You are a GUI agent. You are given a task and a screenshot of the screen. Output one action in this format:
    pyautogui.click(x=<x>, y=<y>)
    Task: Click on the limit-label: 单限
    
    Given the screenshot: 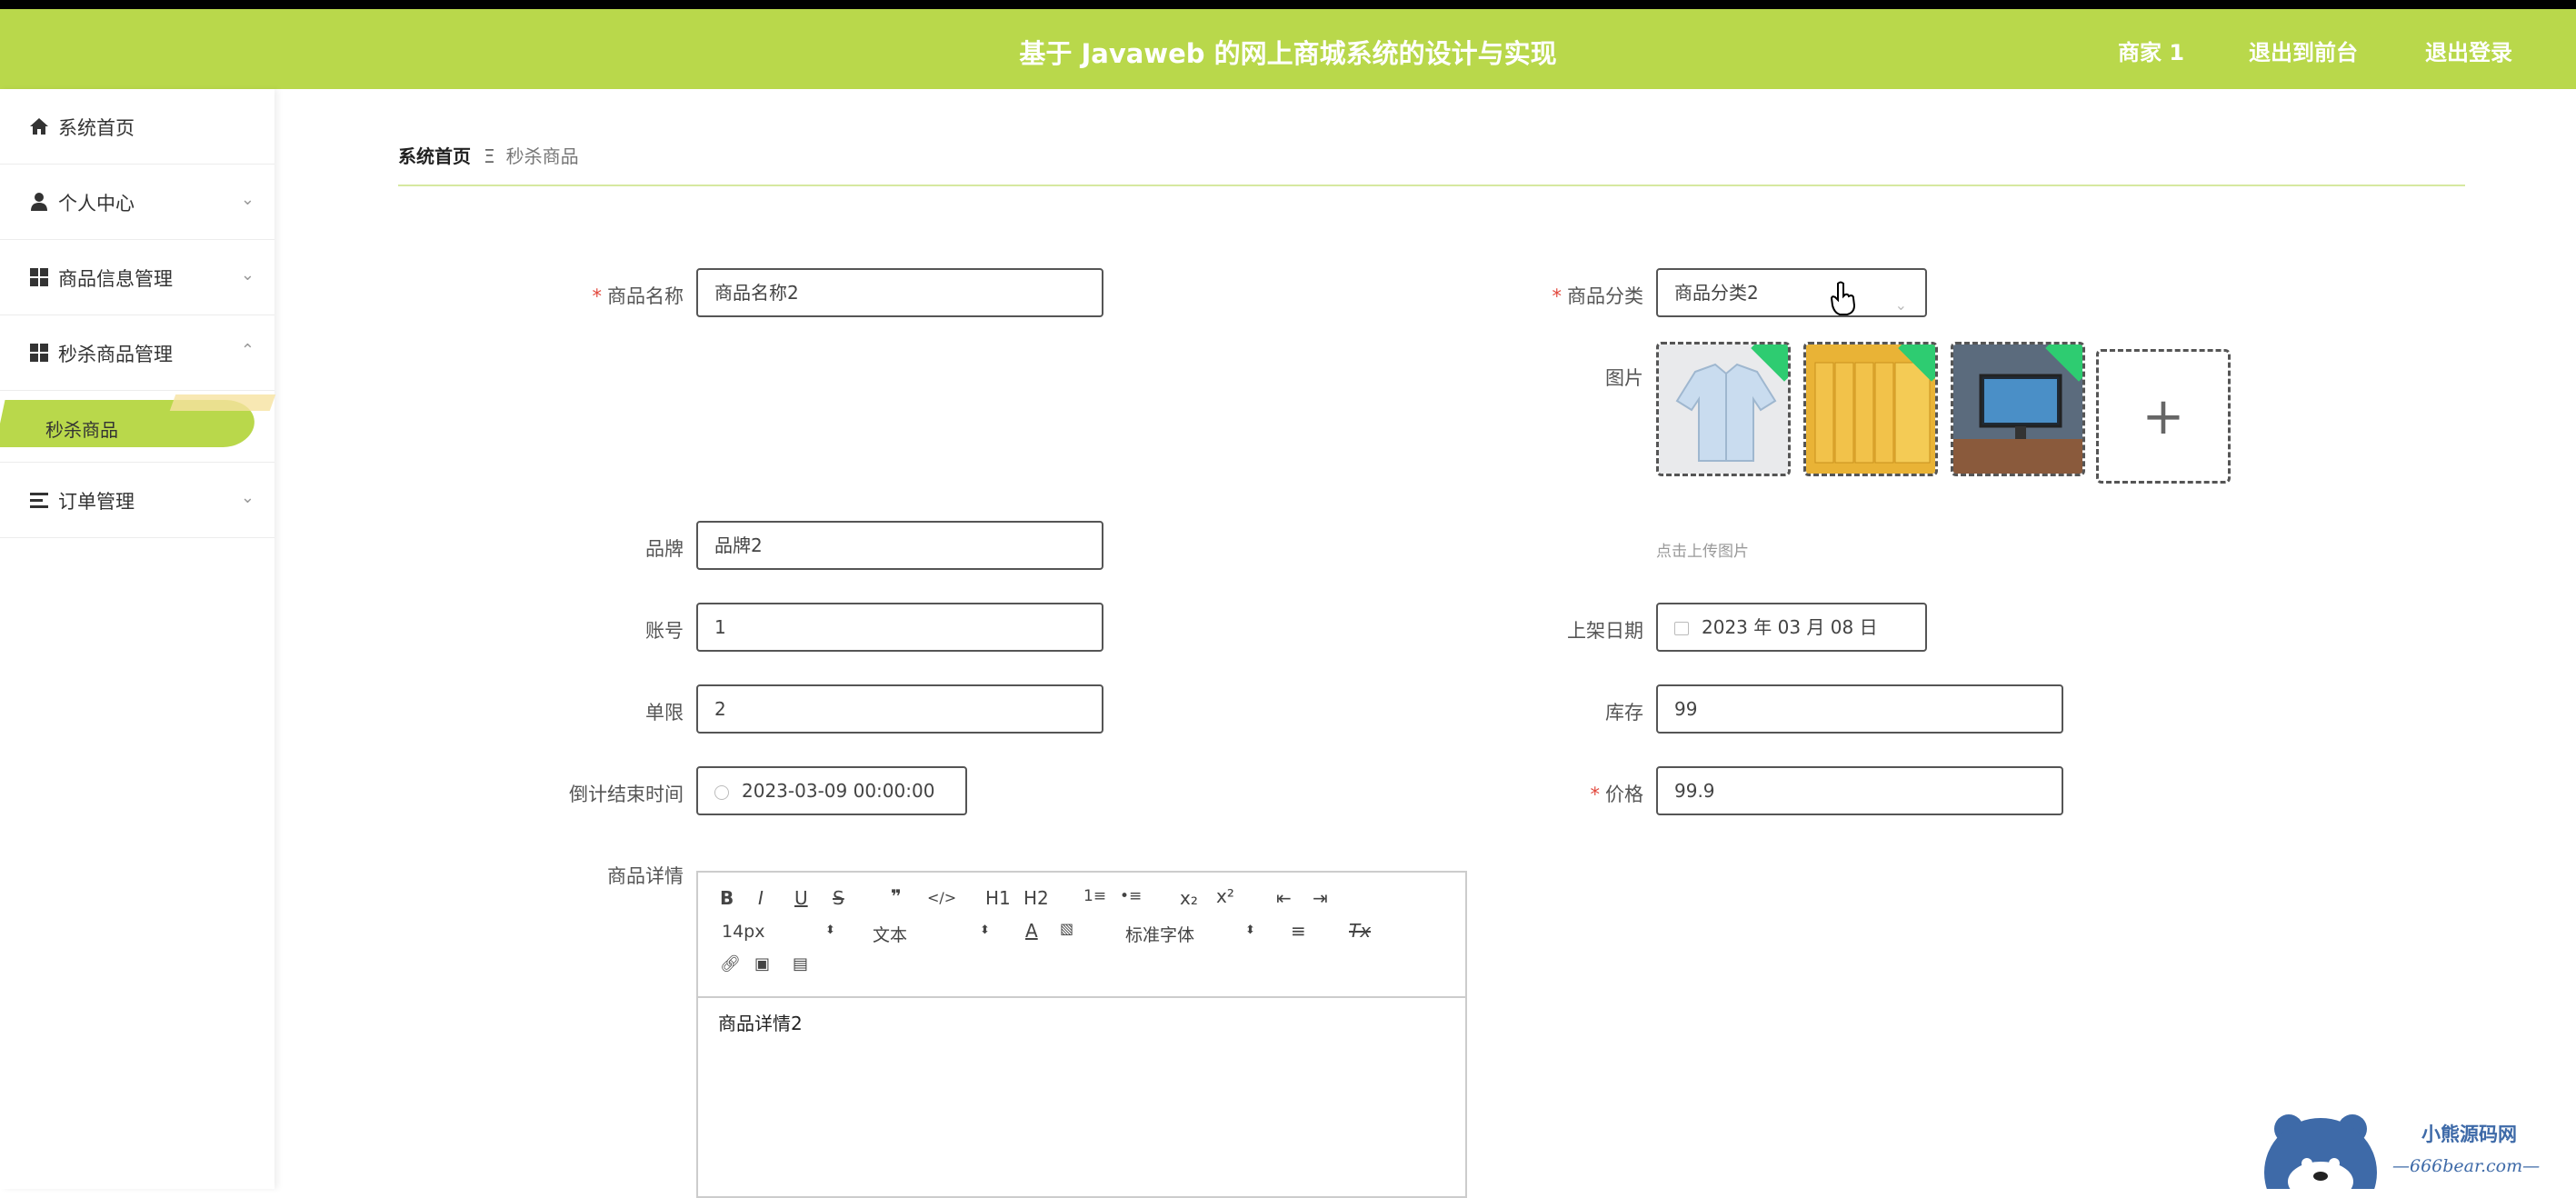 What is the action you would take?
    pyautogui.click(x=664, y=713)
    